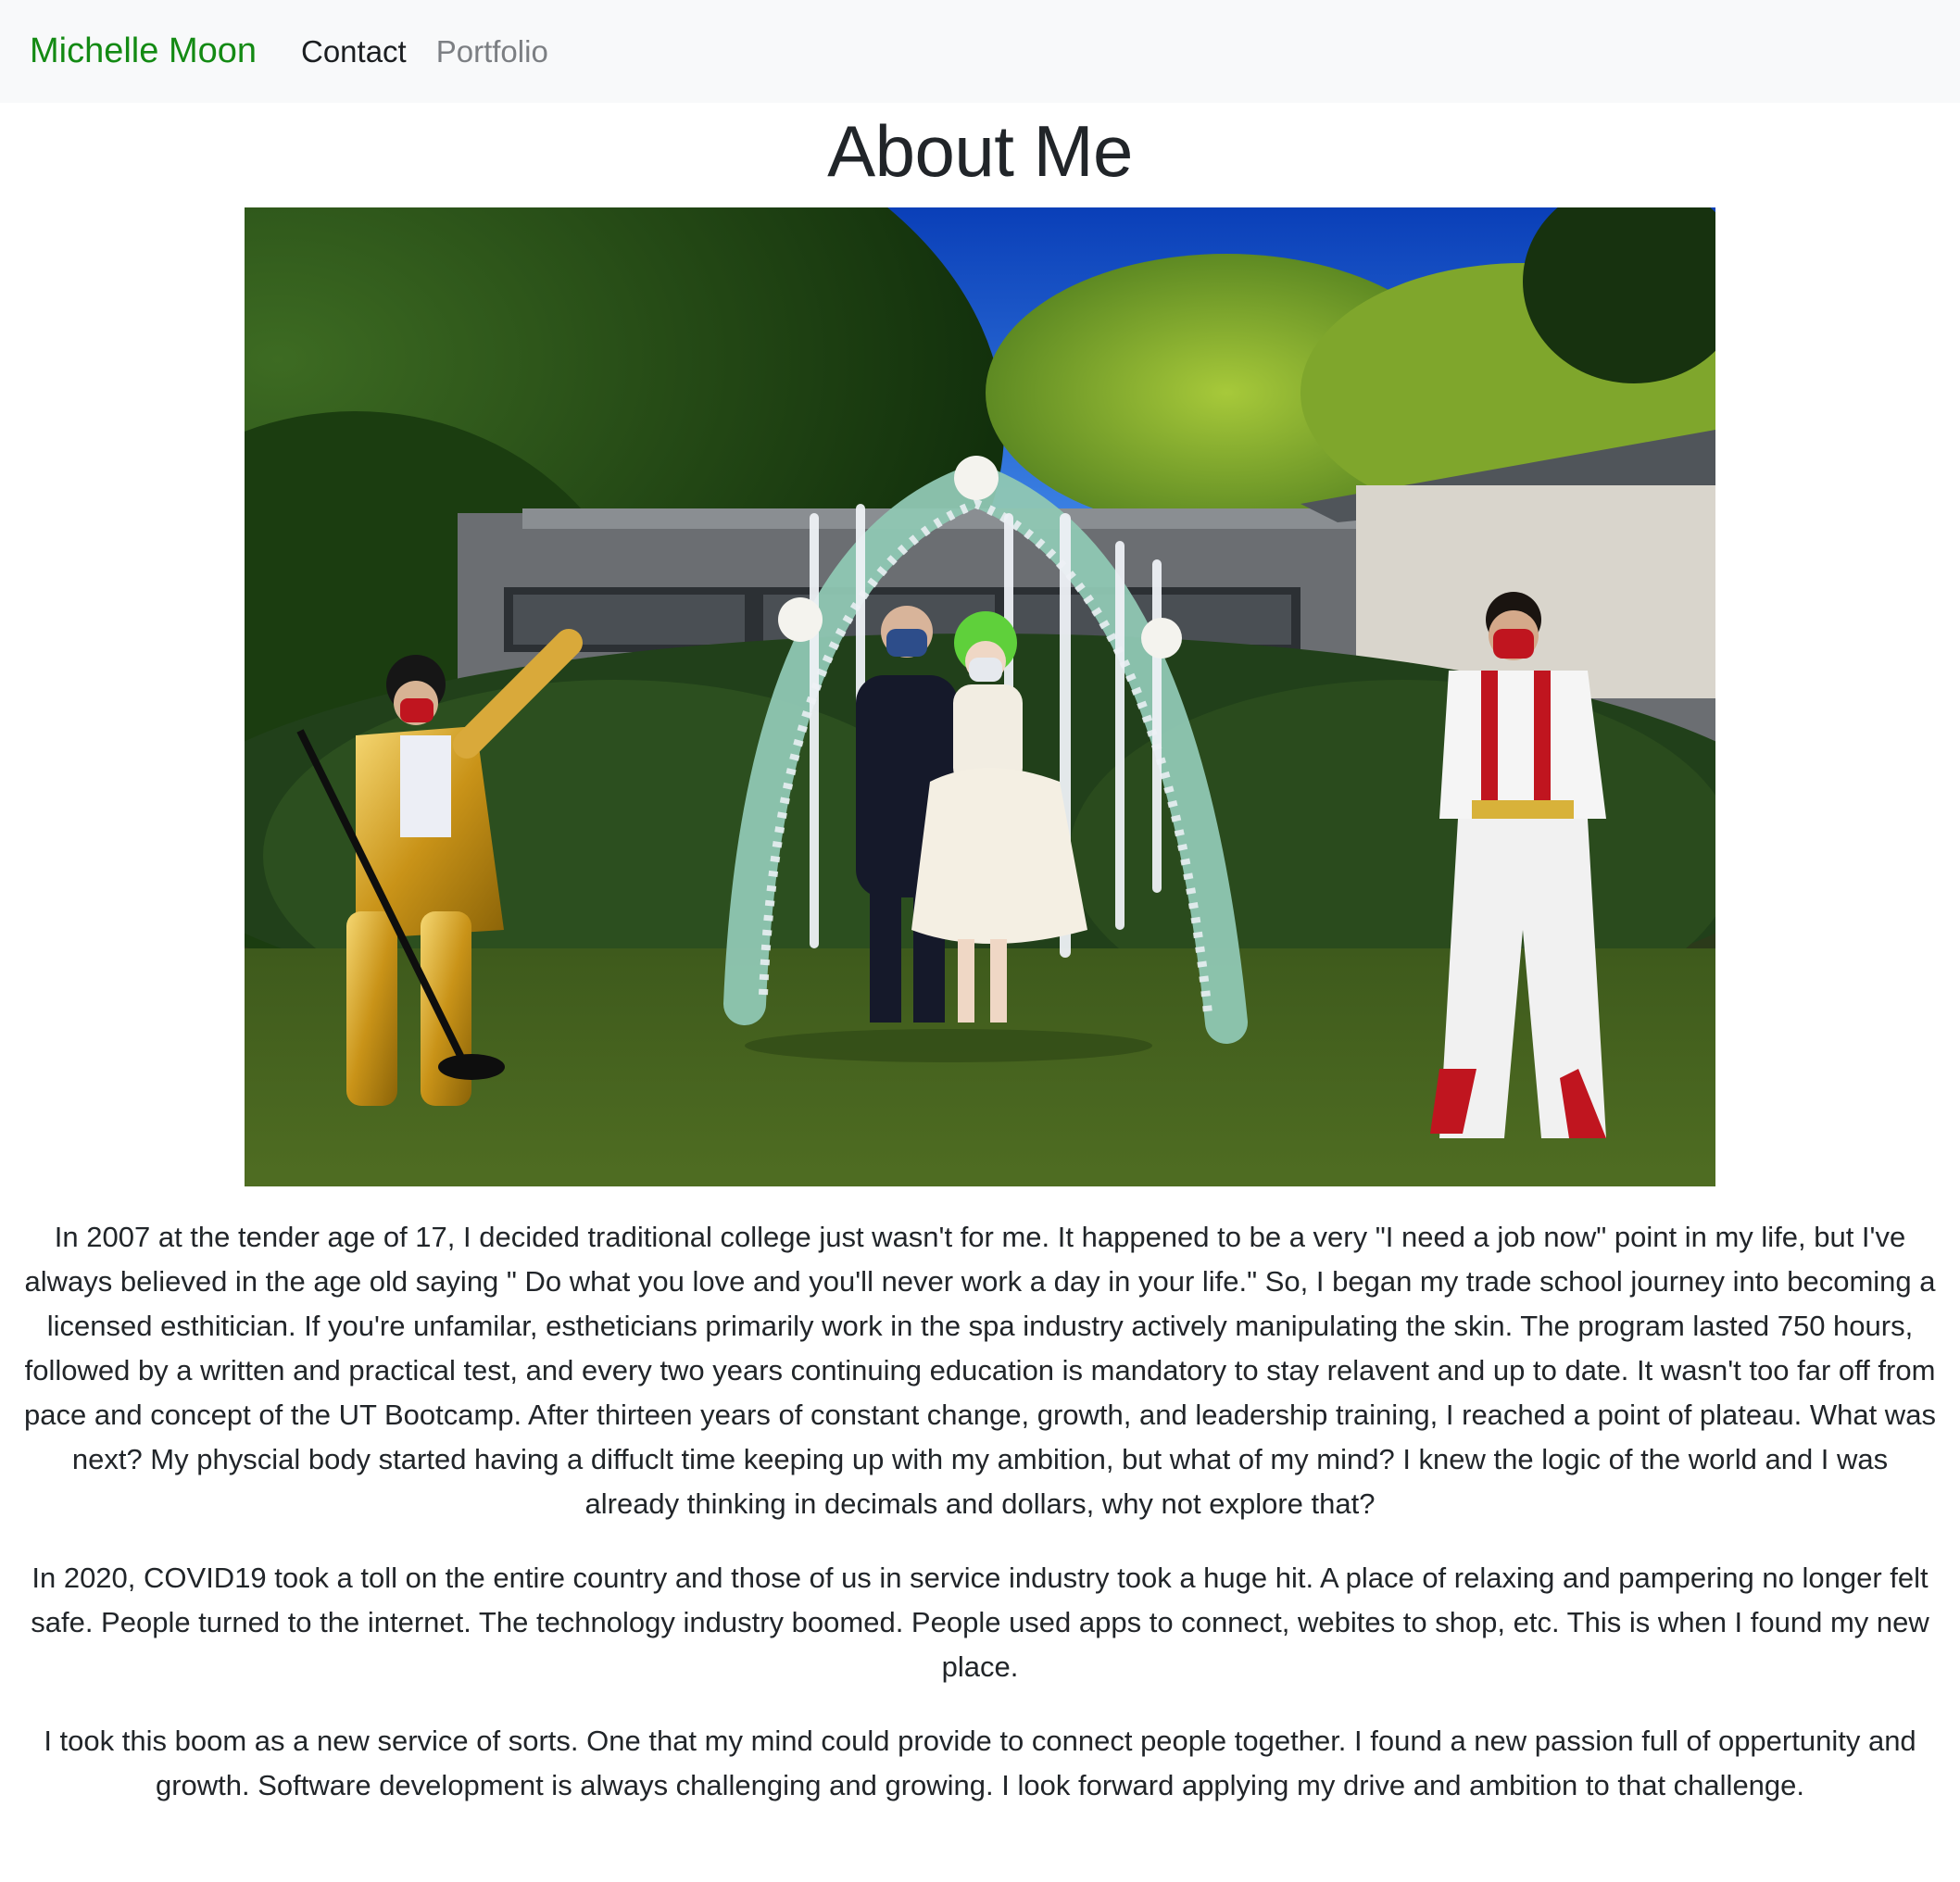 The height and width of the screenshot is (1882, 1960). I want to click on navbar: Michelle Moon Contact Portfolio, so click(980, 51).